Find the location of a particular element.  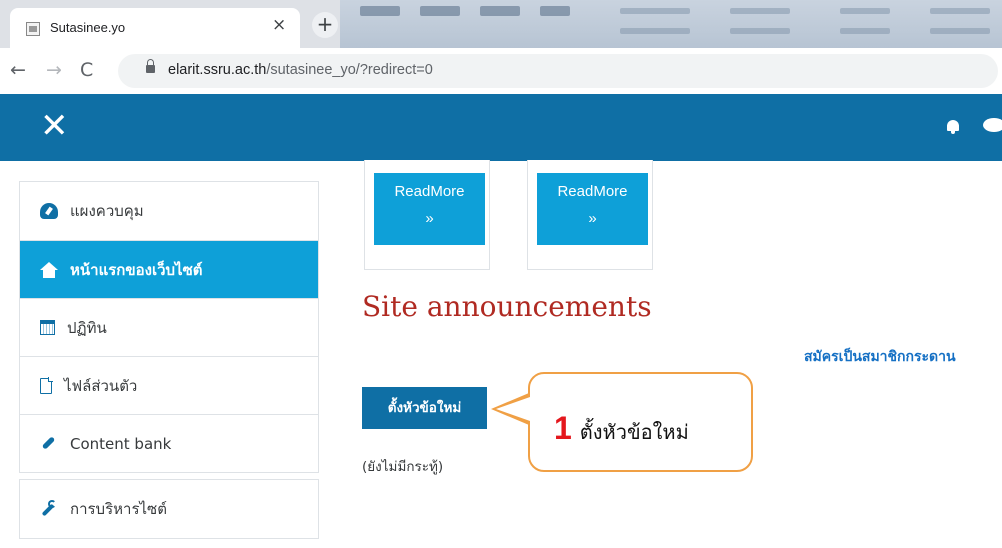

browser-tab: Sutasinee.yo × is located at coordinates (155, 28).